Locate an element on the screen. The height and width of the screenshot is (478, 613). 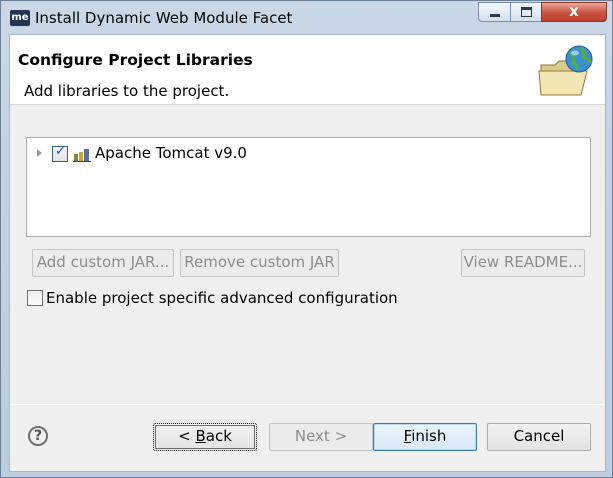
close-icon: x is located at coordinates (574, 11).